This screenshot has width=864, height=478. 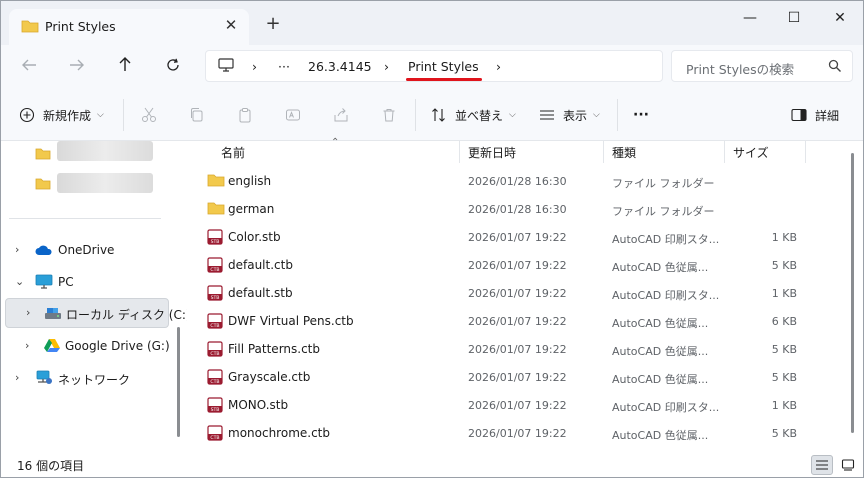 What do you see at coordinates (284, 66) in the screenshot?
I see `address-ellipsis: ···` at bounding box center [284, 66].